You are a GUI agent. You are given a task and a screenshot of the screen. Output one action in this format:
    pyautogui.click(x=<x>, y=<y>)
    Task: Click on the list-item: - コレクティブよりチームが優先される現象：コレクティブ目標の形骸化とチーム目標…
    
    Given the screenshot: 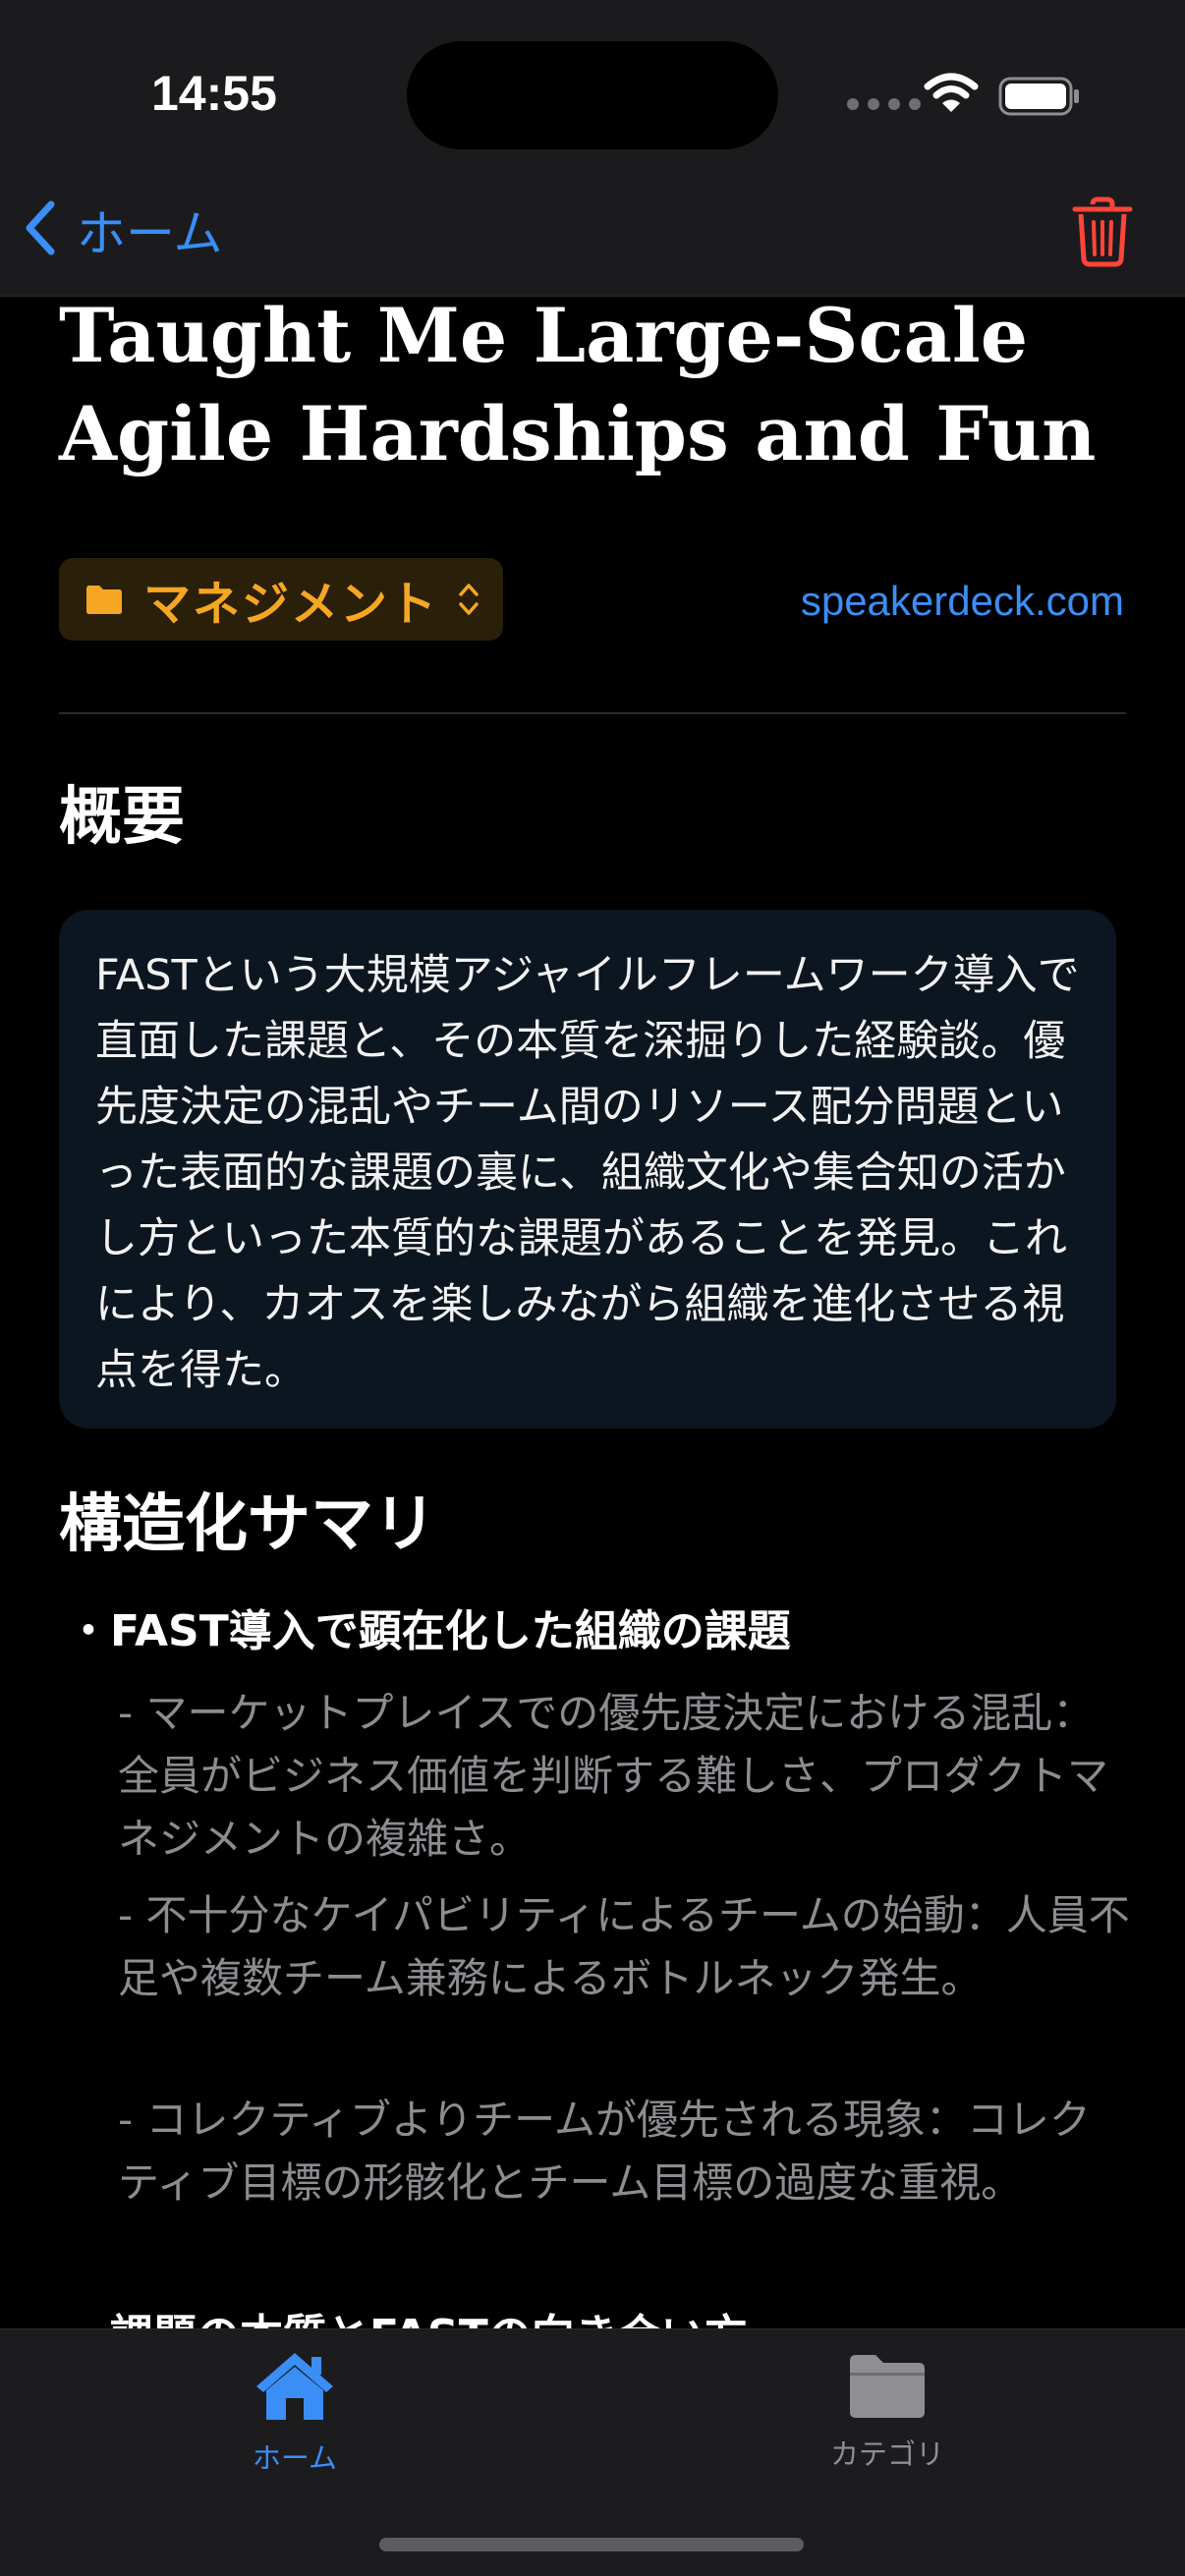 What is the action you would take?
    pyautogui.click(x=604, y=2151)
    